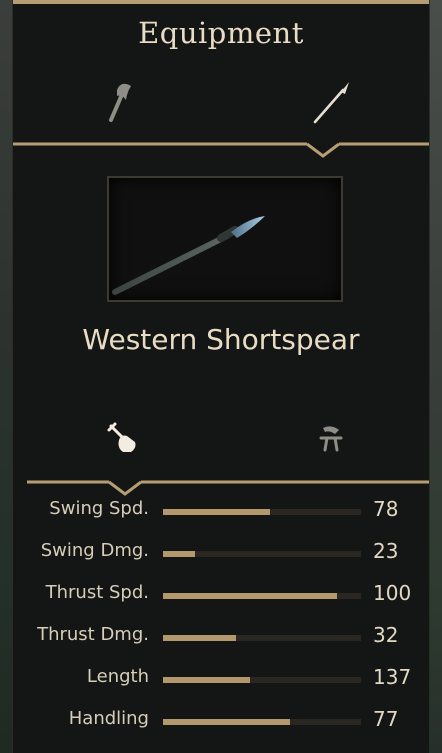  Describe the element at coordinates (94, 550) in the screenshot. I see `stat-label: Swing Dmg.` at that location.